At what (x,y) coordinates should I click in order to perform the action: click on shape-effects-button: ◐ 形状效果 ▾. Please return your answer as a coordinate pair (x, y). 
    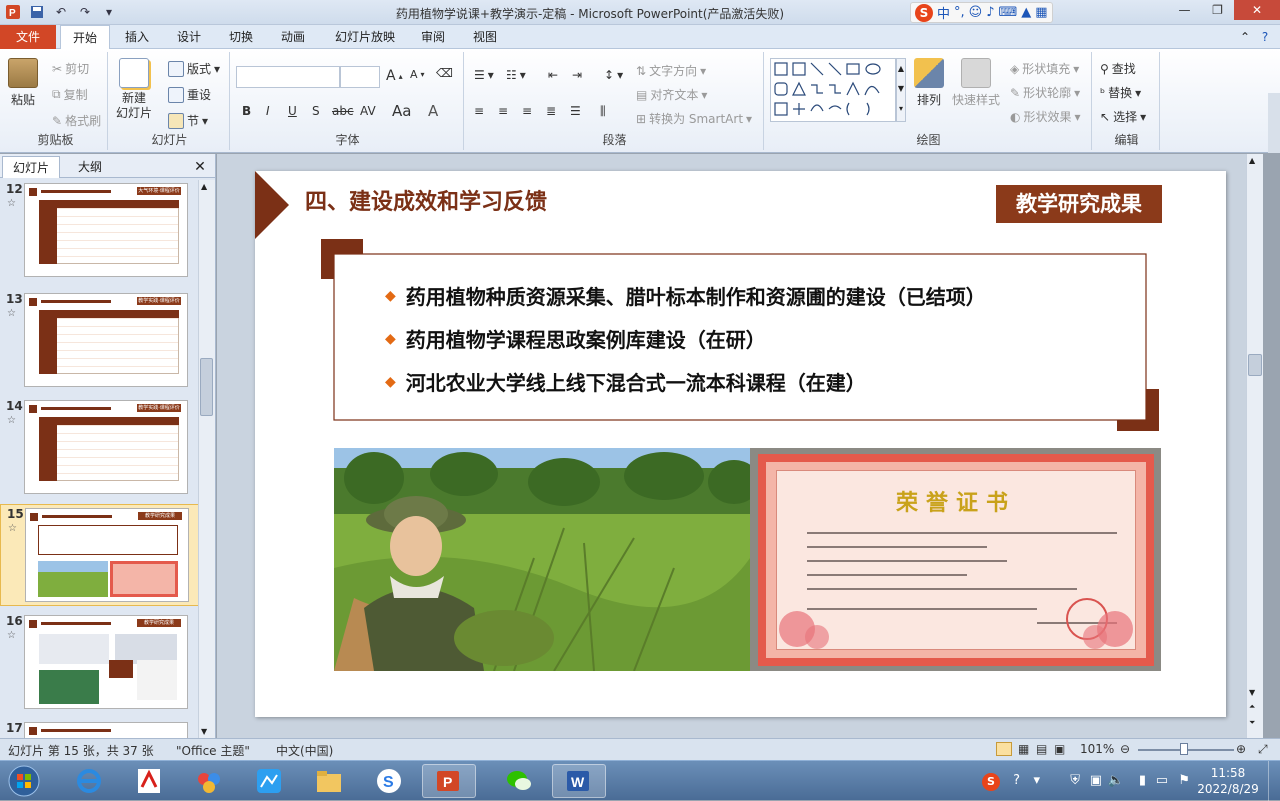
    Looking at the image, I should click on (1045, 116).